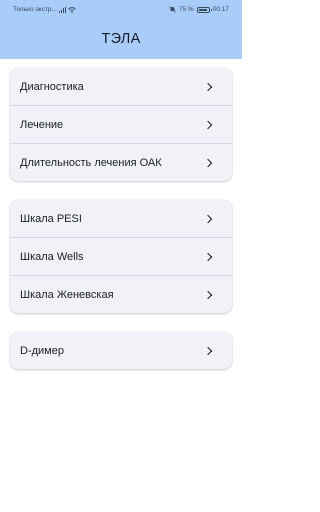 Image resolution: width=320 pixels, height=512 pixels. Describe the element at coordinates (51, 218) in the screenshot. I see `menu-item-label: Шкала PESI` at that location.